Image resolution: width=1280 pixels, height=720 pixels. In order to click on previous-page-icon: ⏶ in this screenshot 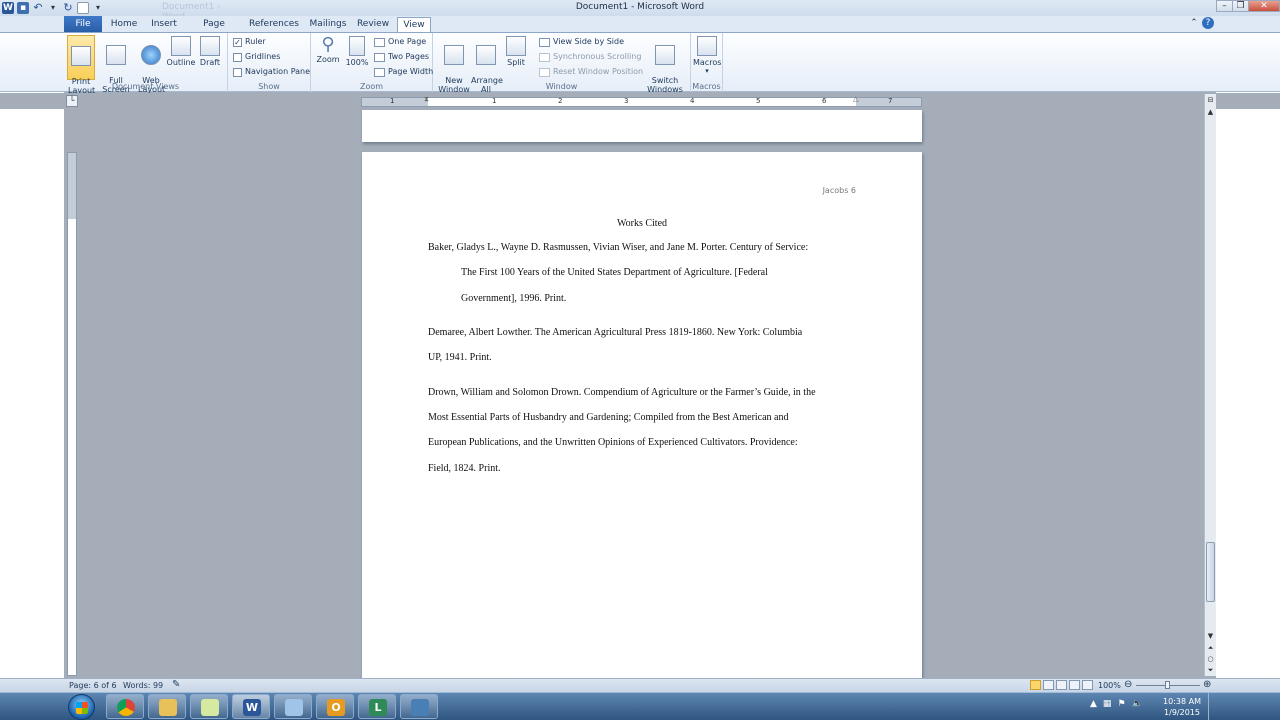, I will do `click(1210, 648)`.